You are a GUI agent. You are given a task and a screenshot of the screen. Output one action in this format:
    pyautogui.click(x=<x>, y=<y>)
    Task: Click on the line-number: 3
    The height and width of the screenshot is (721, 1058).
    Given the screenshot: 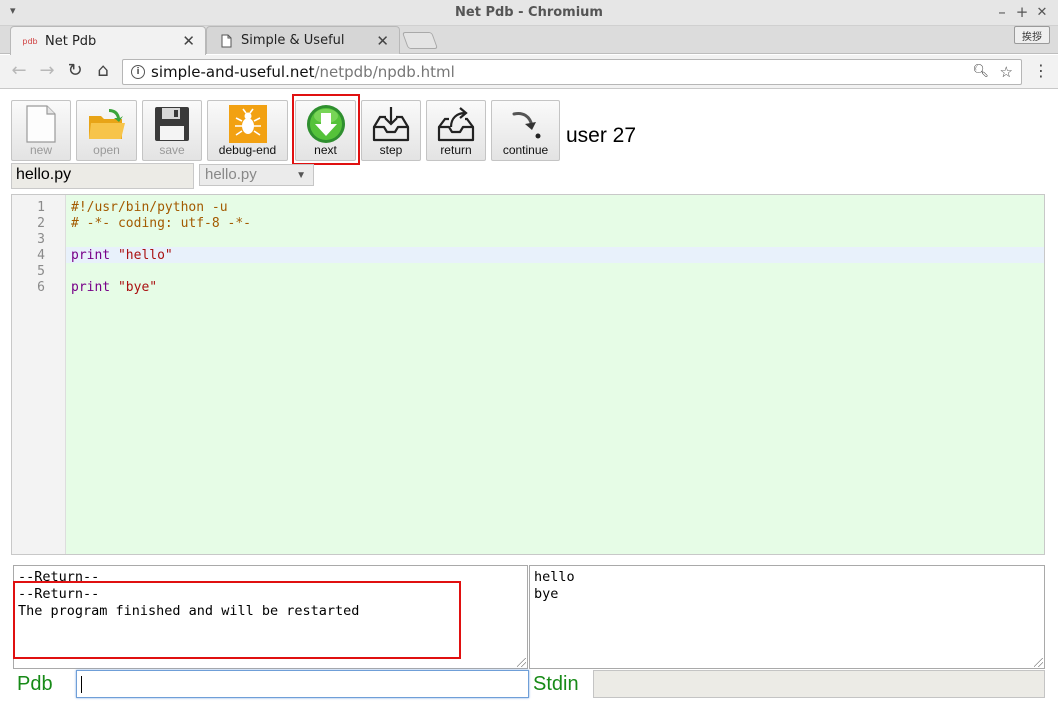 What is the action you would take?
    pyautogui.click(x=41, y=239)
    